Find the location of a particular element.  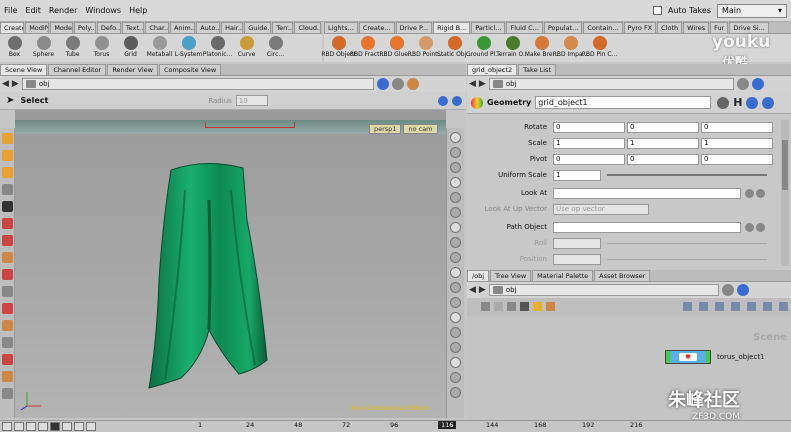

menu-render: Render is located at coordinates (63, 10).